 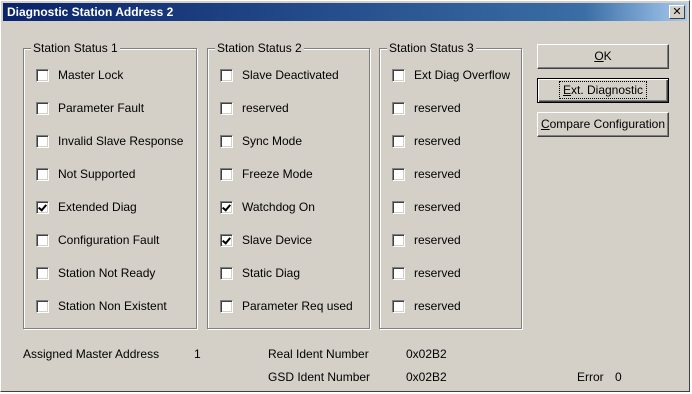 I want to click on checkbox-label: Parameter Req used, so click(x=297, y=306).